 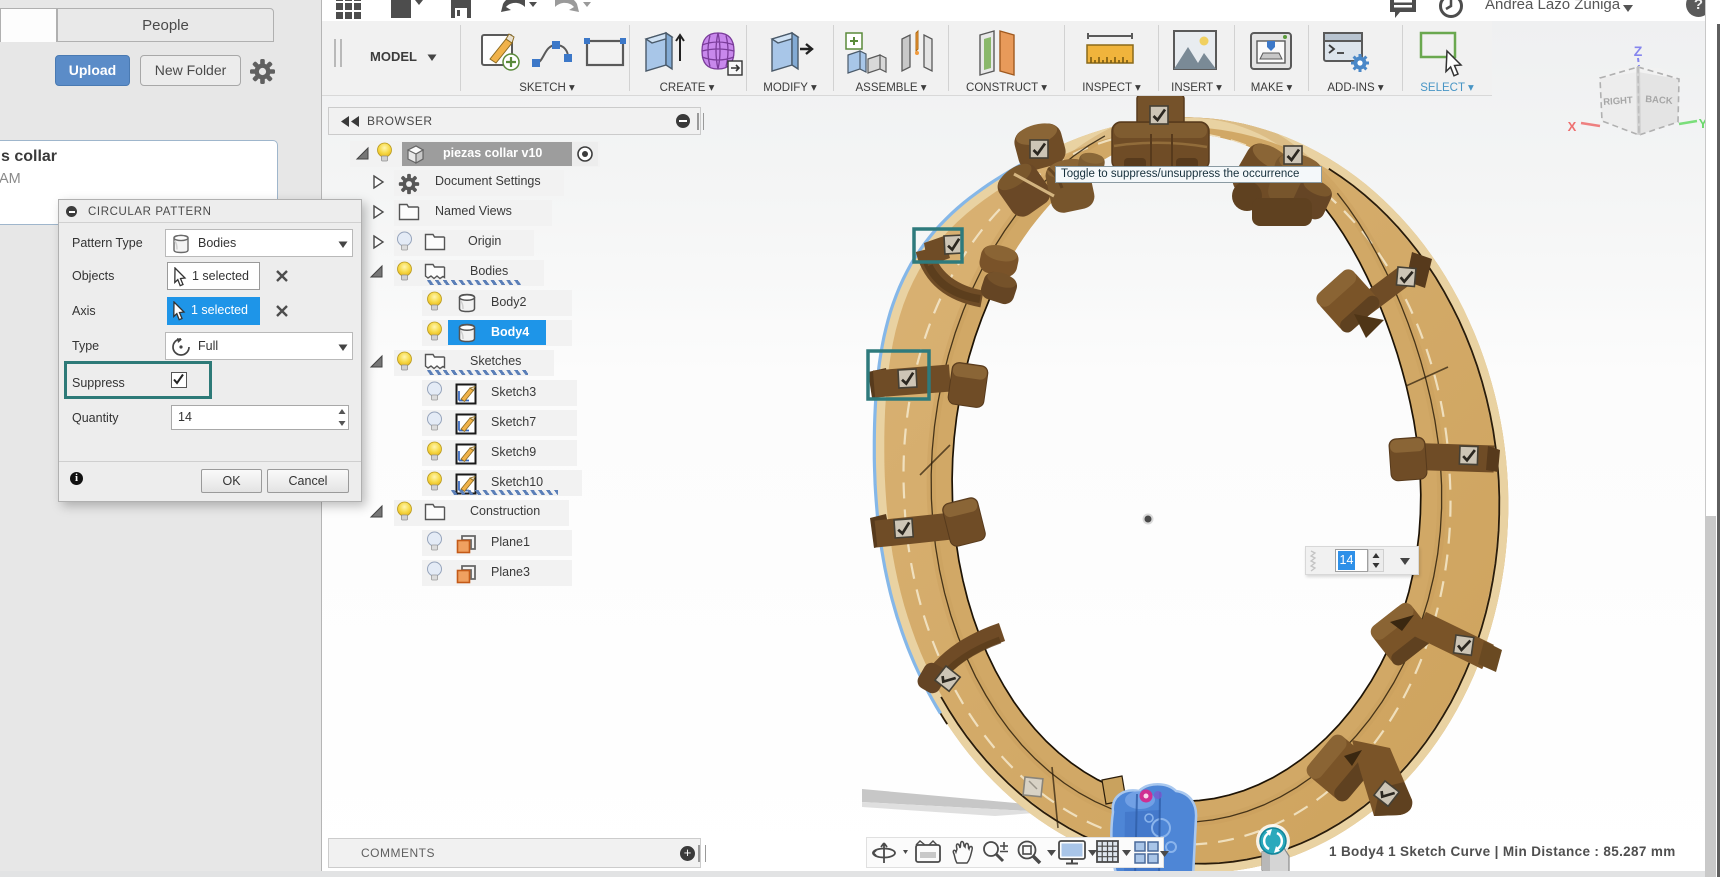 What do you see at coordinates (1638, 51) in the screenshot?
I see `svg-text: Z` at bounding box center [1638, 51].